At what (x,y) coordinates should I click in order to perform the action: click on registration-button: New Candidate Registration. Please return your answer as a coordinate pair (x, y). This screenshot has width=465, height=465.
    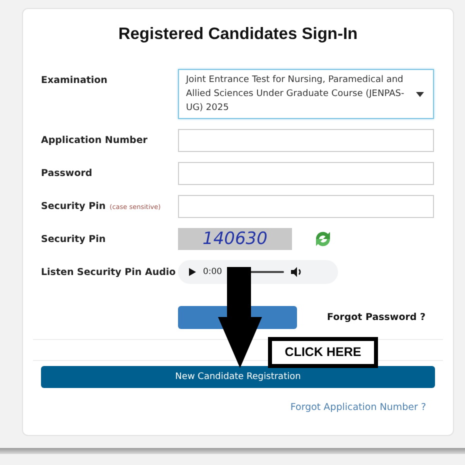
    Looking at the image, I should click on (238, 377).